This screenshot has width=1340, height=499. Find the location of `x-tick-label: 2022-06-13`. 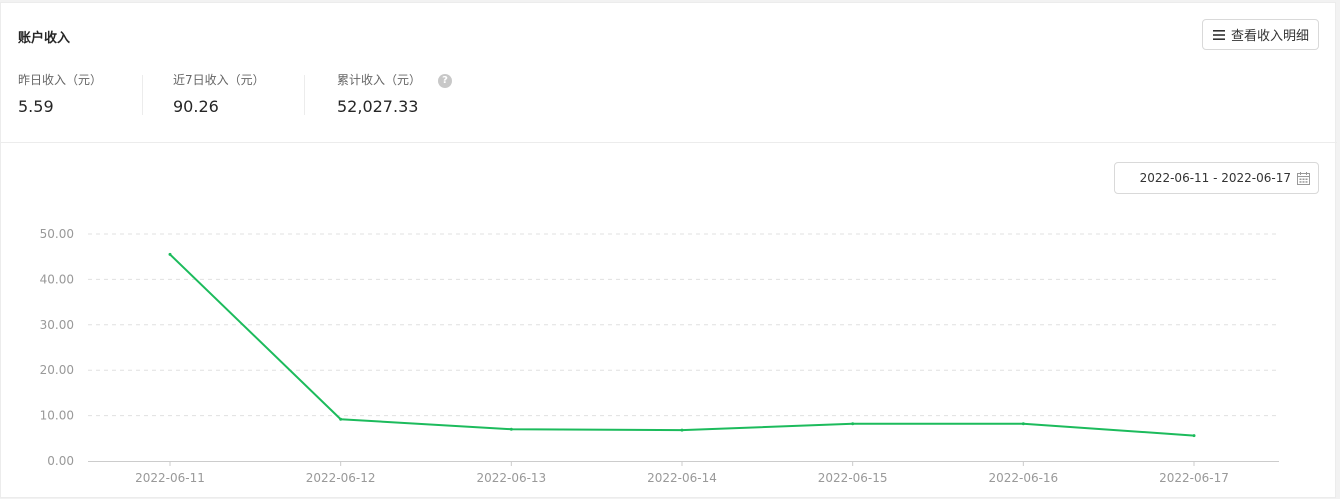

x-tick-label: 2022-06-13 is located at coordinates (511, 478).